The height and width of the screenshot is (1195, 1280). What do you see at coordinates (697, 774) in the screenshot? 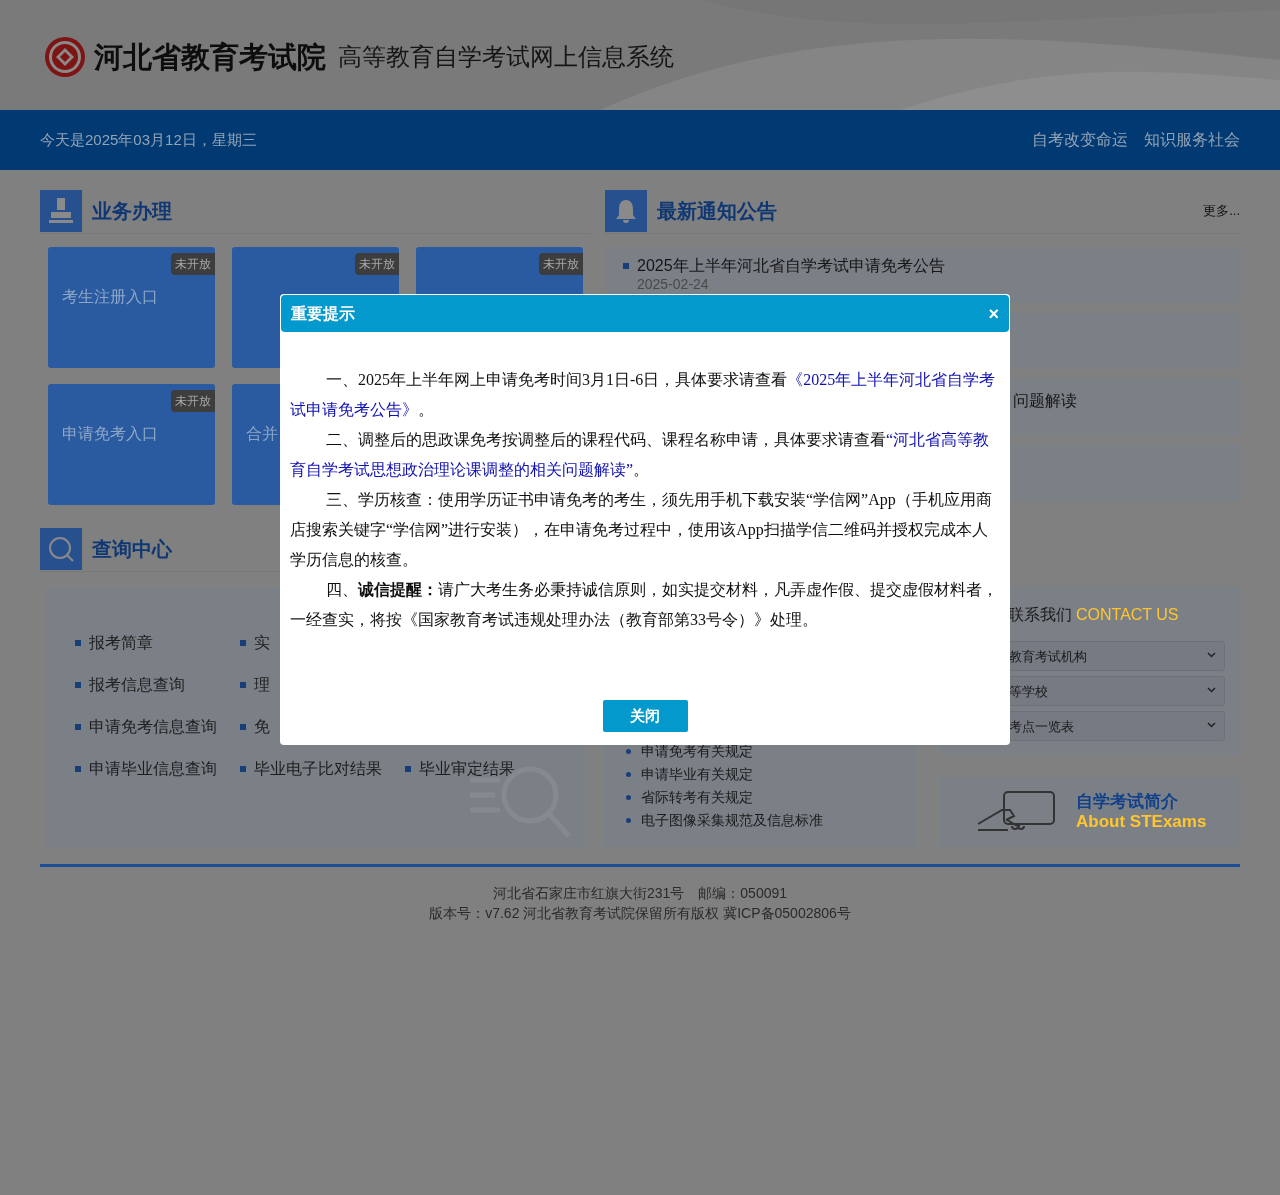
I see `rule-link: 申请毕业有关规定` at bounding box center [697, 774].